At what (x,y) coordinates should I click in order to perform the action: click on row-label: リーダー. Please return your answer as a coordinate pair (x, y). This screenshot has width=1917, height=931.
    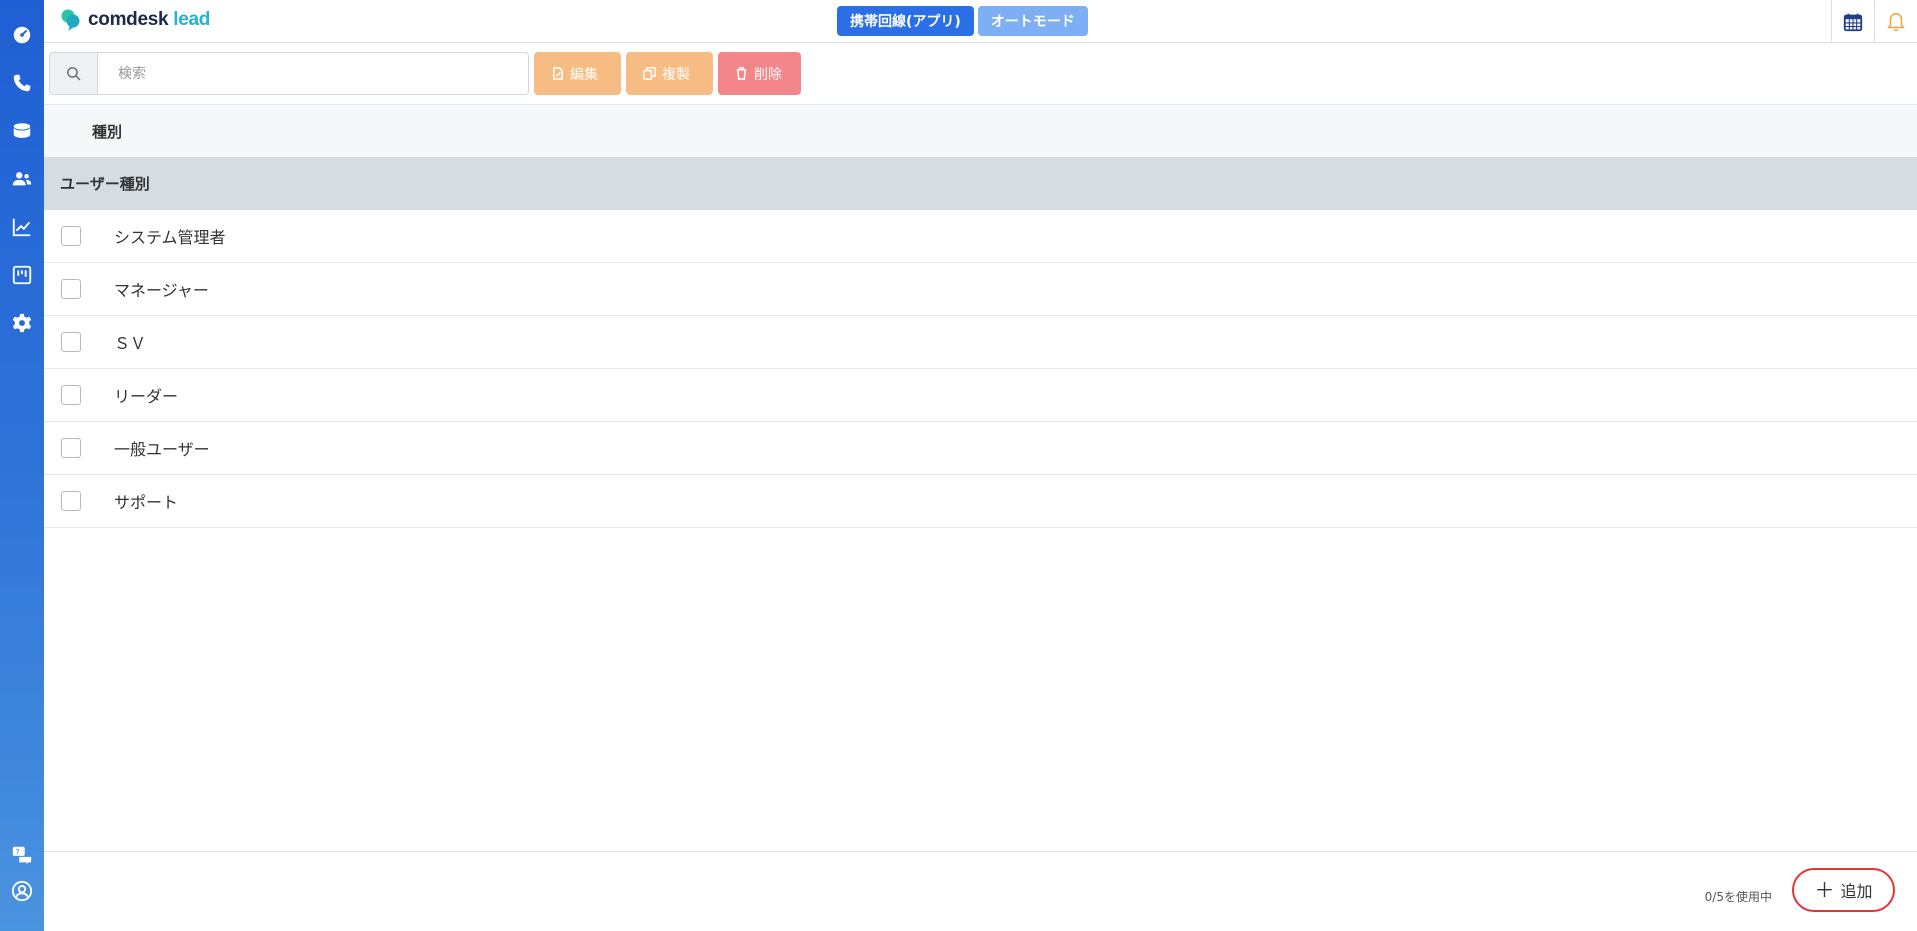
    Looking at the image, I should click on (146, 396).